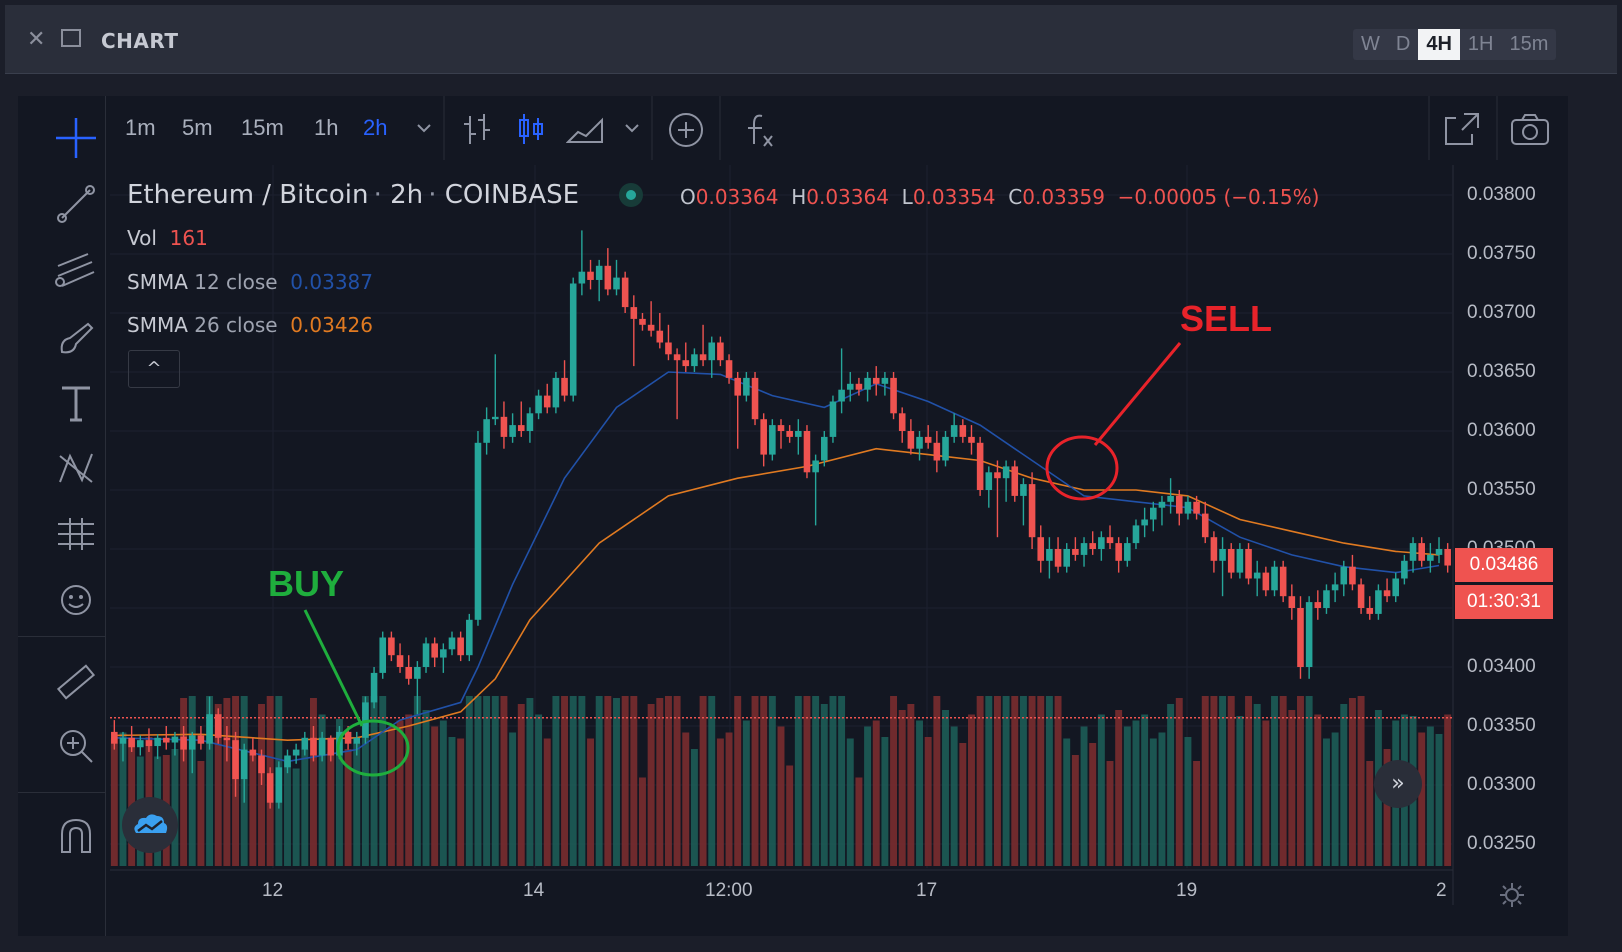 Image resolution: width=1622 pixels, height=952 pixels. I want to click on sell-annotation: SELL, so click(1226, 318).